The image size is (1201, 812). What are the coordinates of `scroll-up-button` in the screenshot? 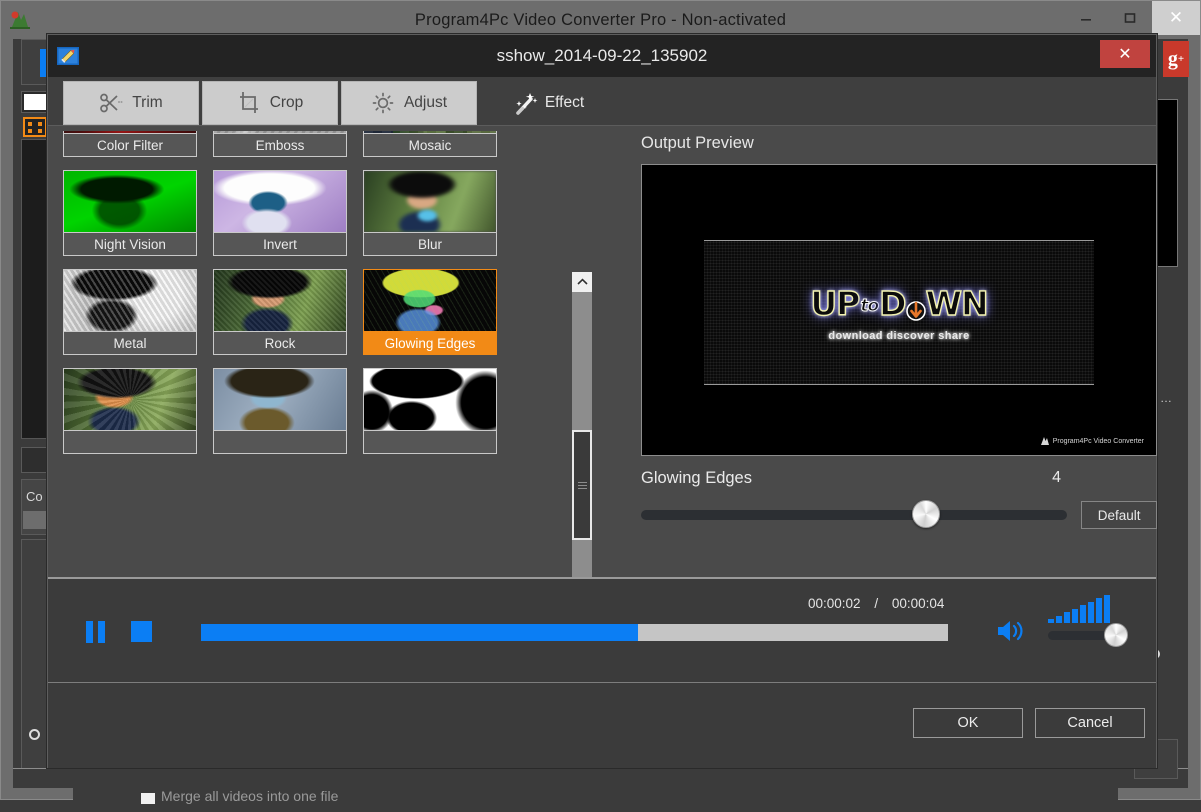 It's located at (582, 282).